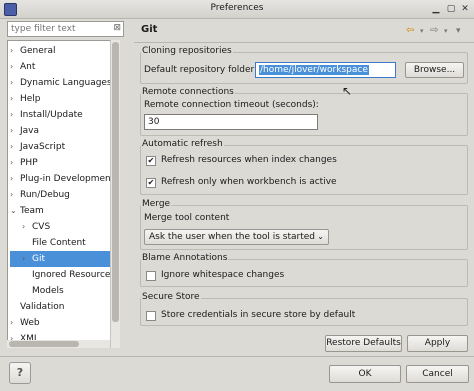 This screenshot has width=474, height=391. Describe the element at coordinates (437, 343) in the screenshot. I see `apply-button: Apply` at that location.